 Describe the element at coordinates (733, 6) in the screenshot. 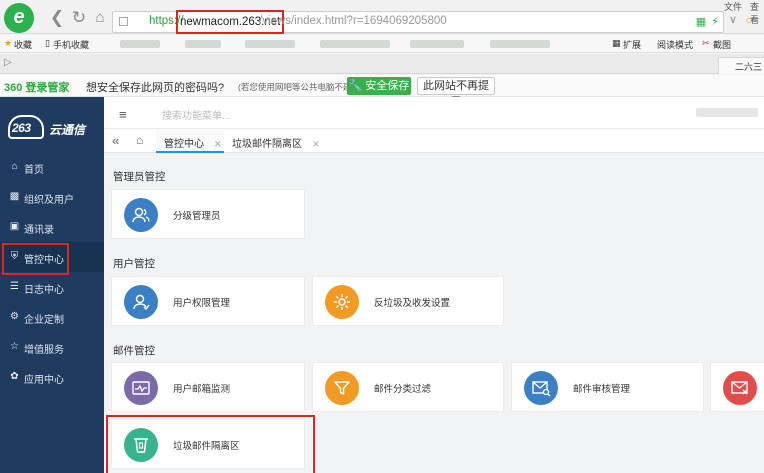

I see `menu-file: 文件` at that location.